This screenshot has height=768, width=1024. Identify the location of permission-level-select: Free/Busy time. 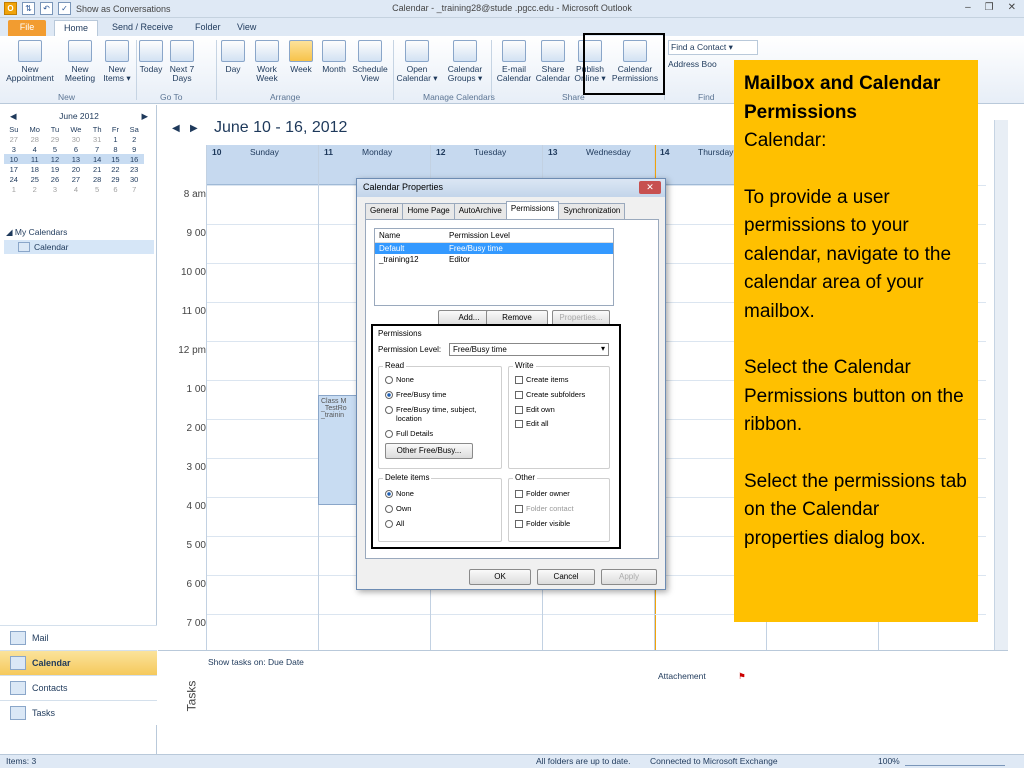
(529, 349).